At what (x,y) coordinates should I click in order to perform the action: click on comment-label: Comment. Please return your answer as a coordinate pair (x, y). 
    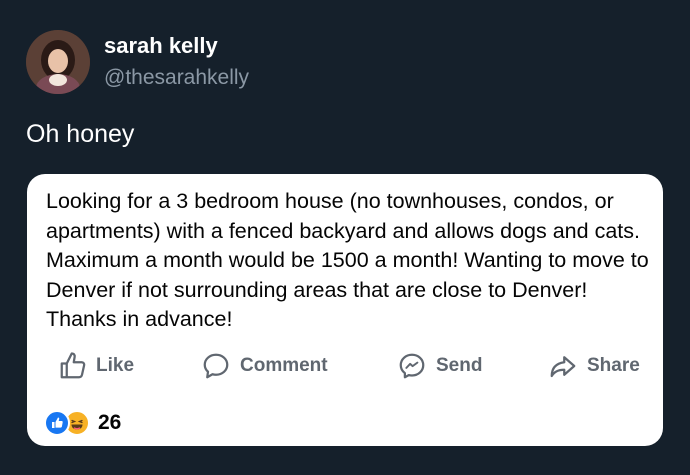
    Looking at the image, I should click on (284, 365).